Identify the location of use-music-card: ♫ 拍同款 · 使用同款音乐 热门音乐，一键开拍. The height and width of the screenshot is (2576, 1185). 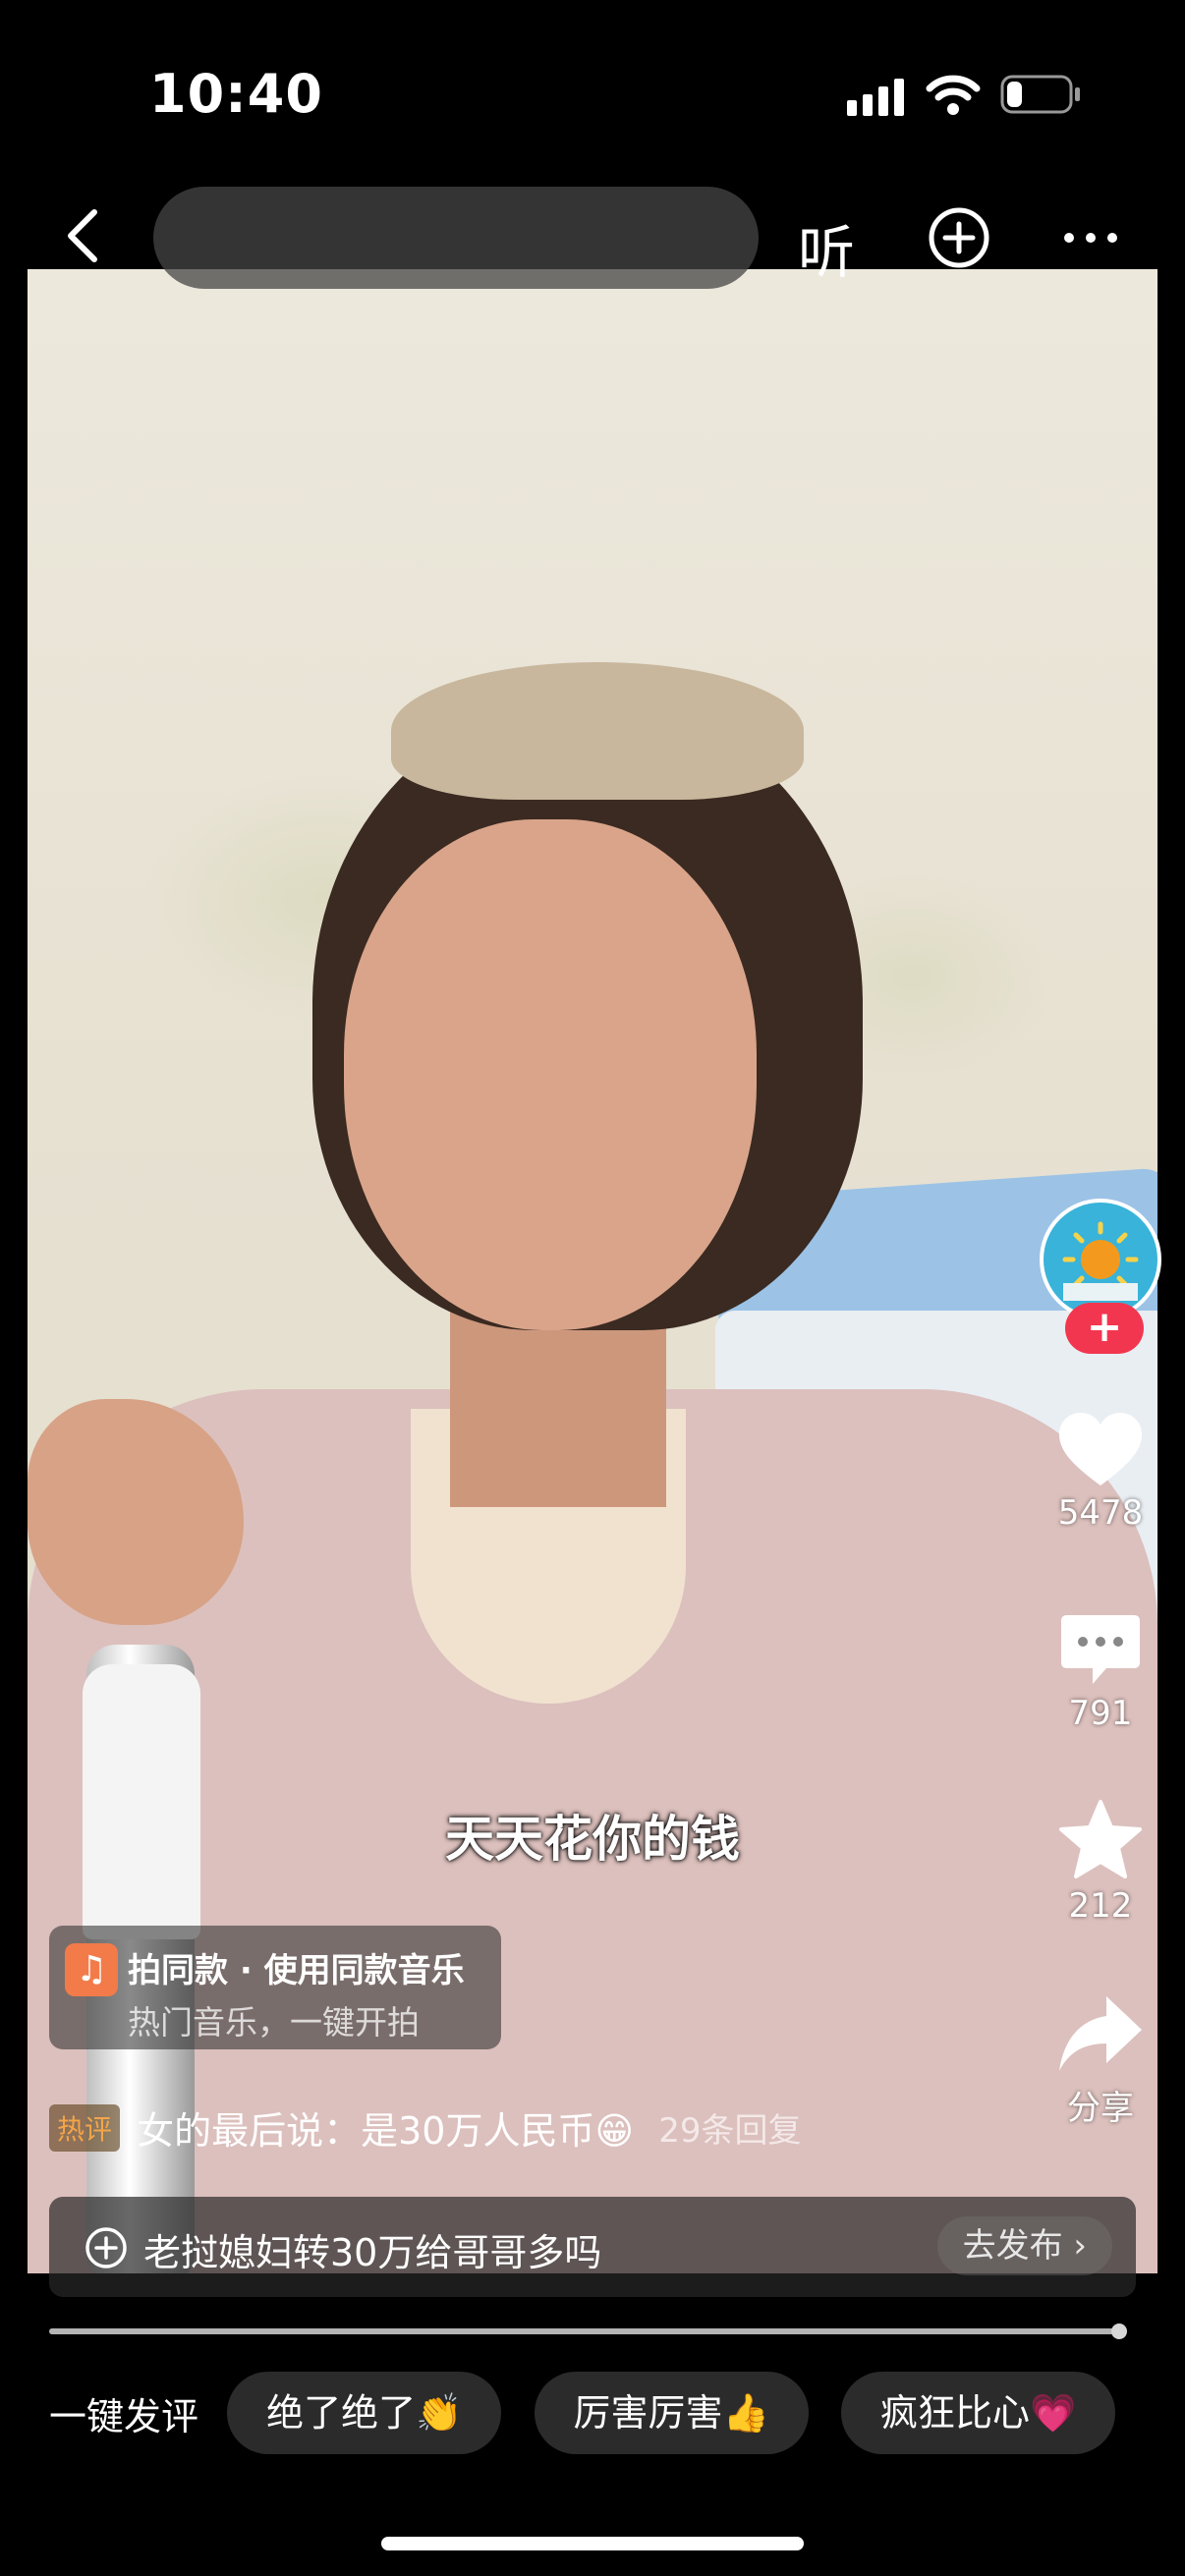
(275, 1987).